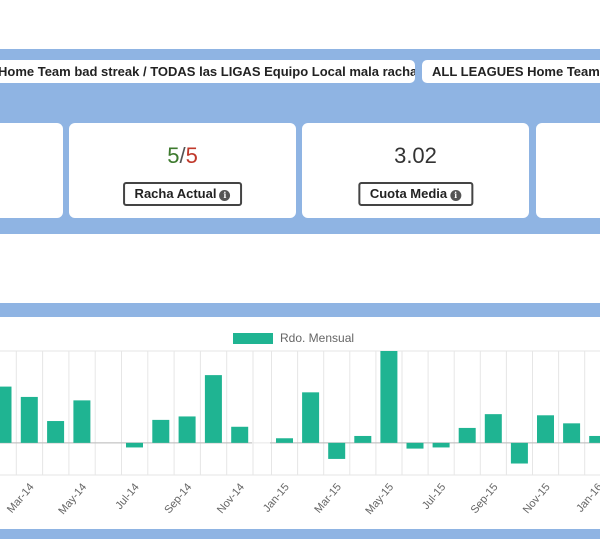 This screenshot has width=600, height=546. I want to click on tick-label: Sep-15, so click(485, 498).